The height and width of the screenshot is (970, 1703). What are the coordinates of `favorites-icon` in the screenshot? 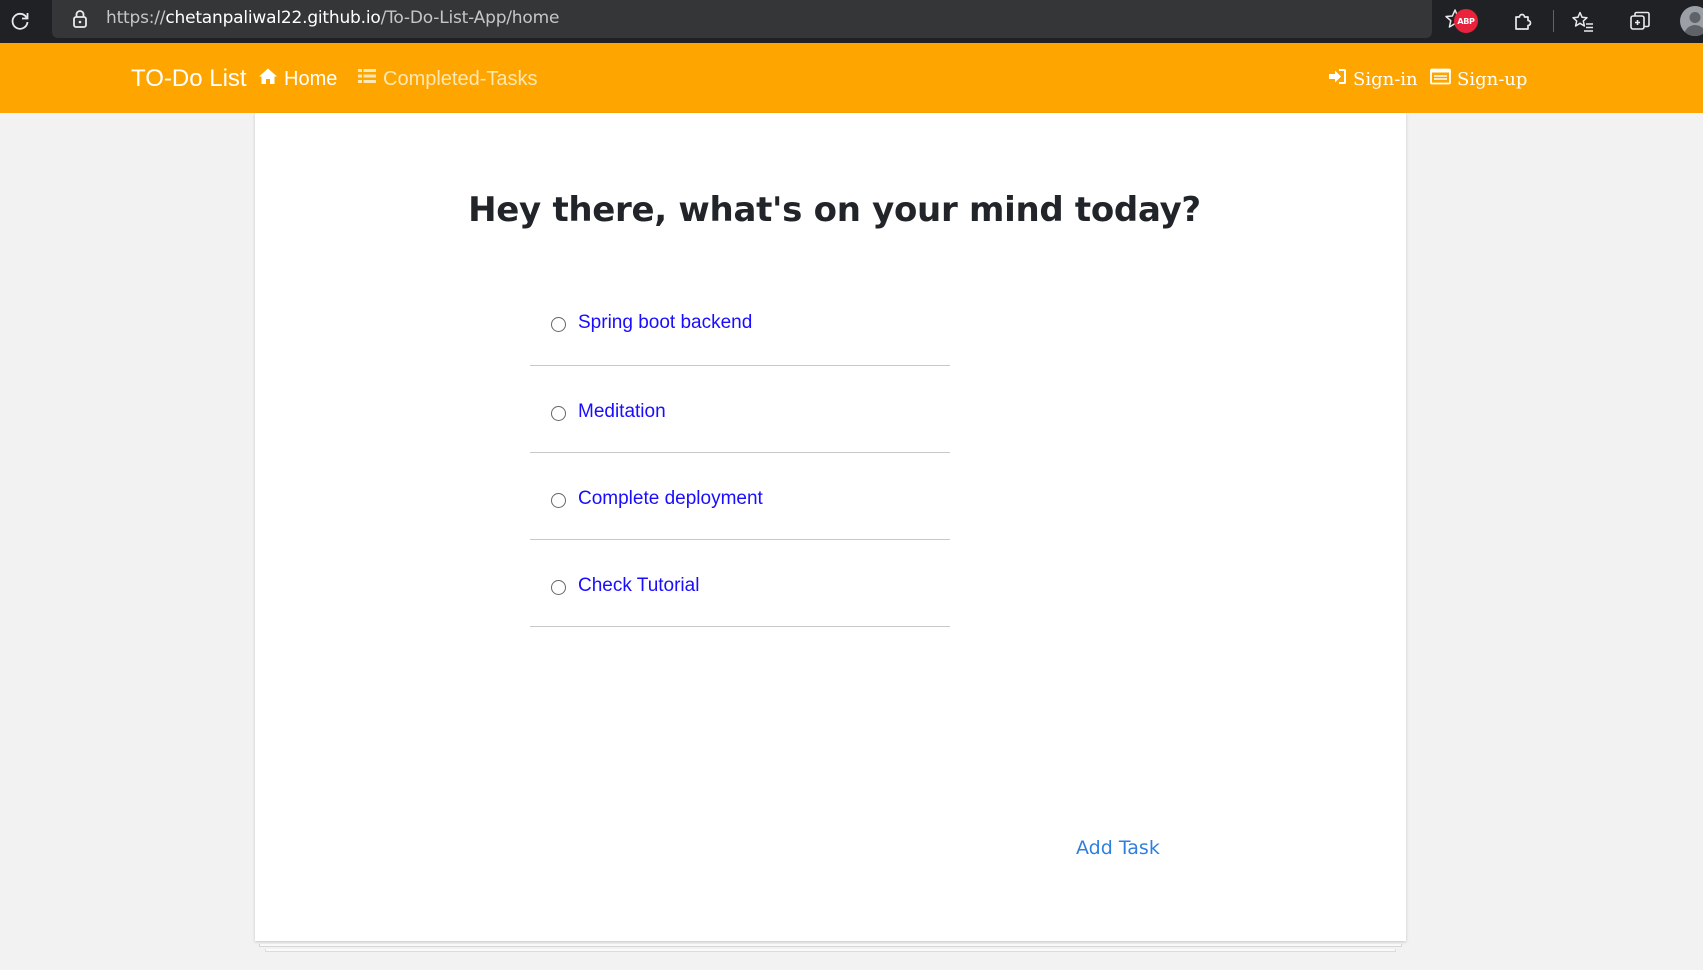 It's located at (1583, 21).